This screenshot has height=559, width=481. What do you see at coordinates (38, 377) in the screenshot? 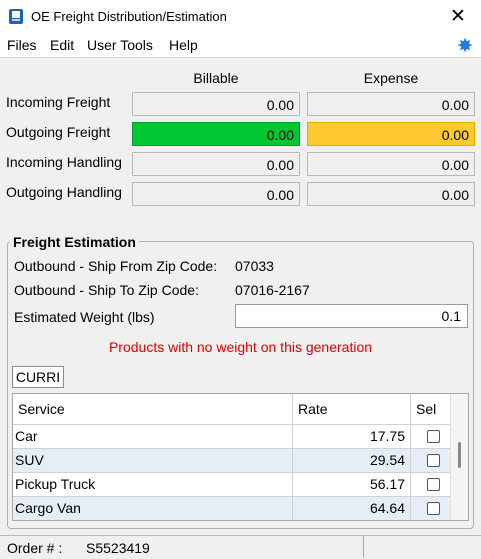
I see `tab-curri: CURRI` at bounding box center [38, 377].